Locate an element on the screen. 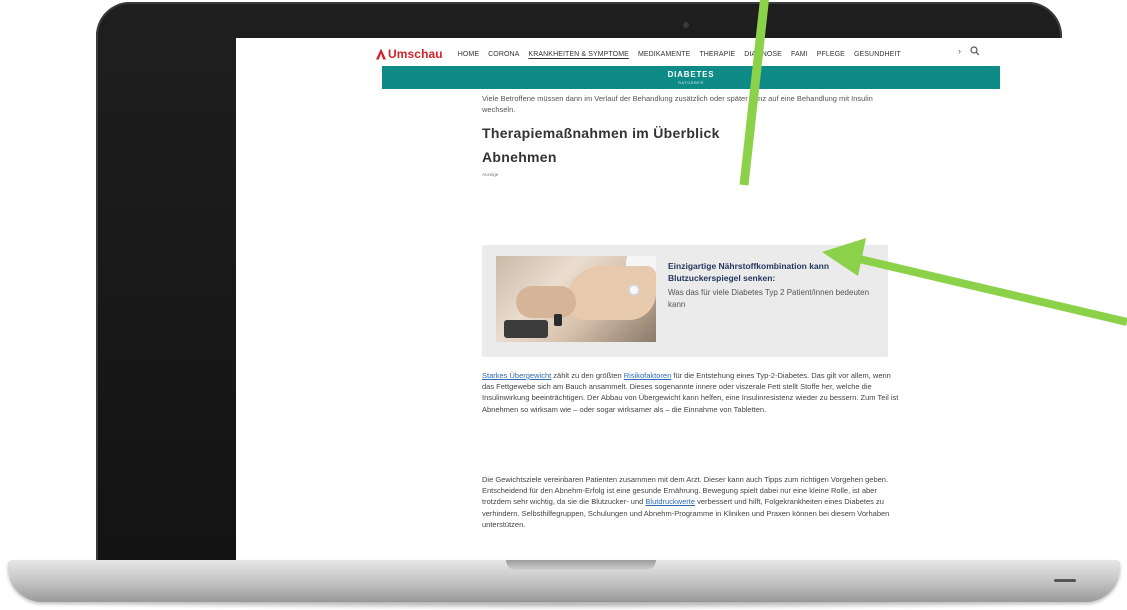  logo-mark-icon is located at coordinates (381, 54).